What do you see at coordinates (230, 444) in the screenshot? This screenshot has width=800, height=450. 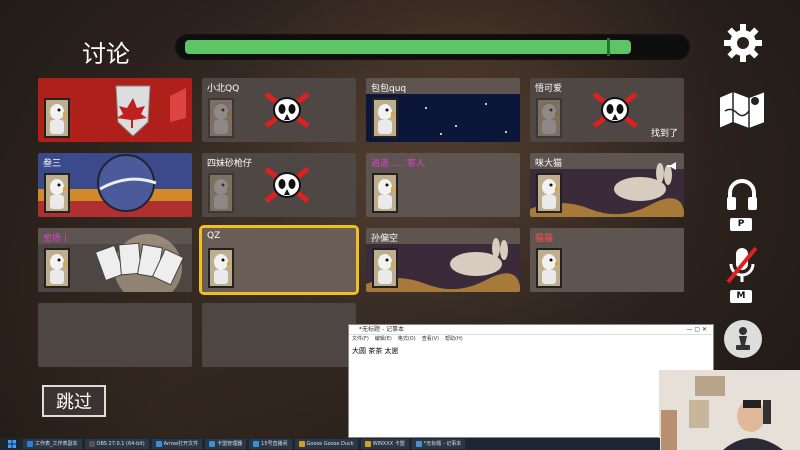 I see `taskbar-item-label: 卡盟管理器` at bounding box center [230, 444].